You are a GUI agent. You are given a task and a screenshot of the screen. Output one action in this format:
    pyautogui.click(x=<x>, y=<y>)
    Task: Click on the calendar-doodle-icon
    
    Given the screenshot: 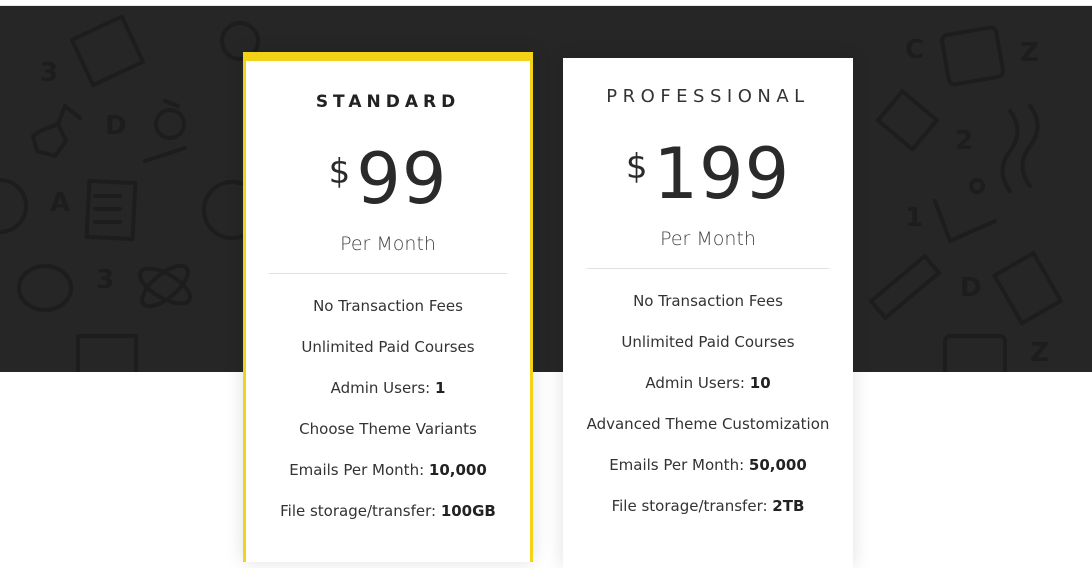 What is the action you would take?
    pyautogui.click(x=107, y=51)
    